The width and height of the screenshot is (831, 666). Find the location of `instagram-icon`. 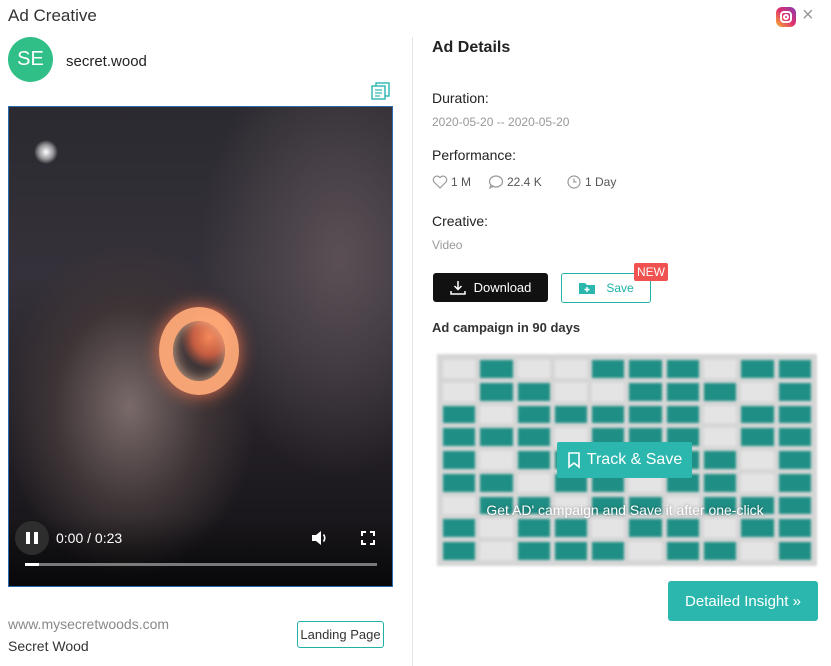

instagram-icon is located at coordinates (786, 17).